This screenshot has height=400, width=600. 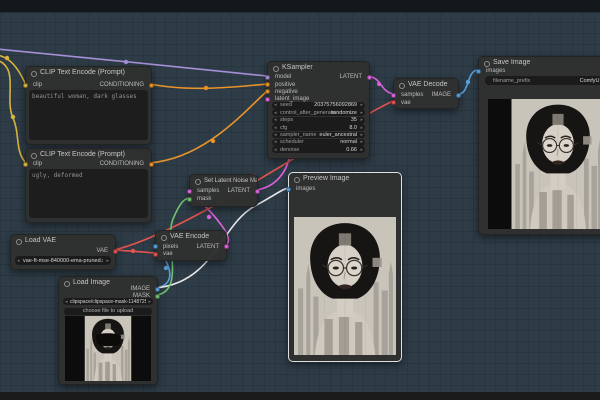 I want to click on widget-steps: steps 35, so click(x=318, y=120).